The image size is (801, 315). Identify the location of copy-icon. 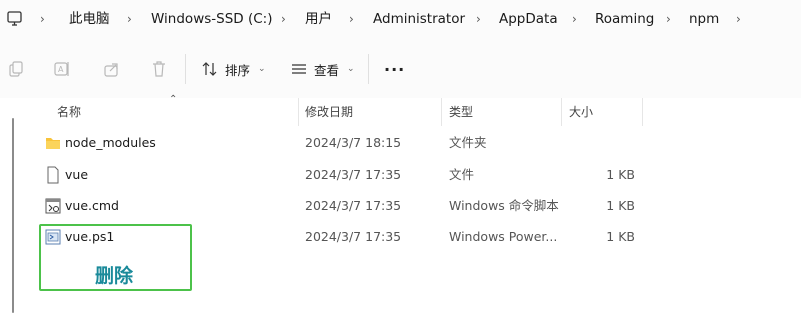
(16, 69).